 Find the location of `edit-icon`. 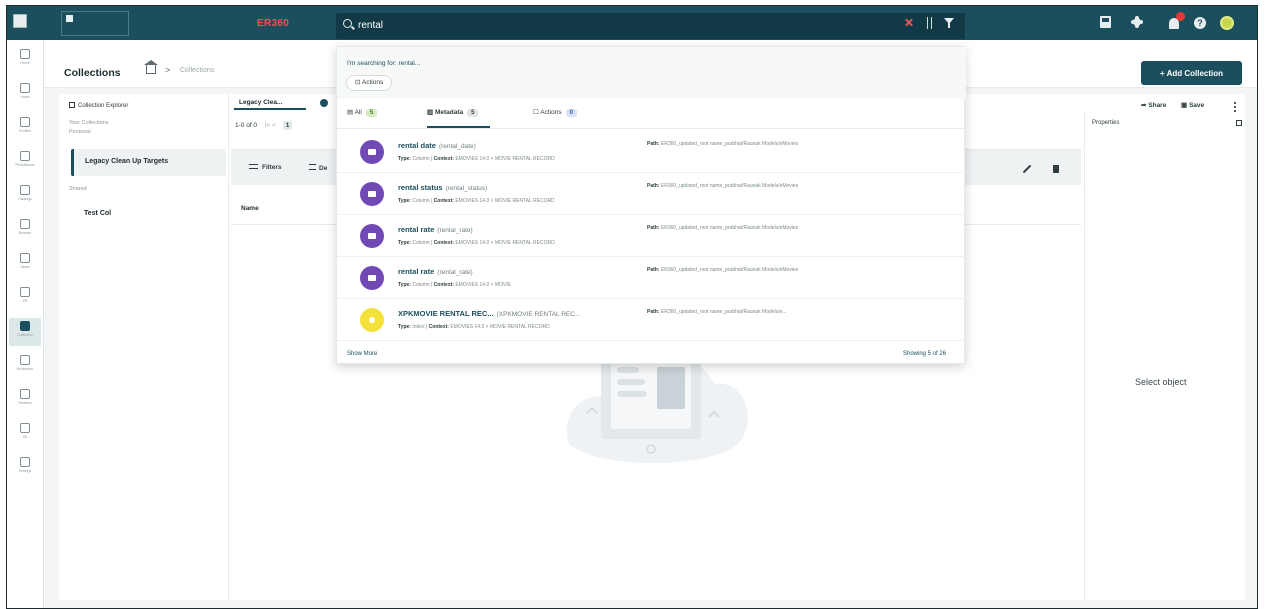

edit-icon is located at coordinates (1027, 169).